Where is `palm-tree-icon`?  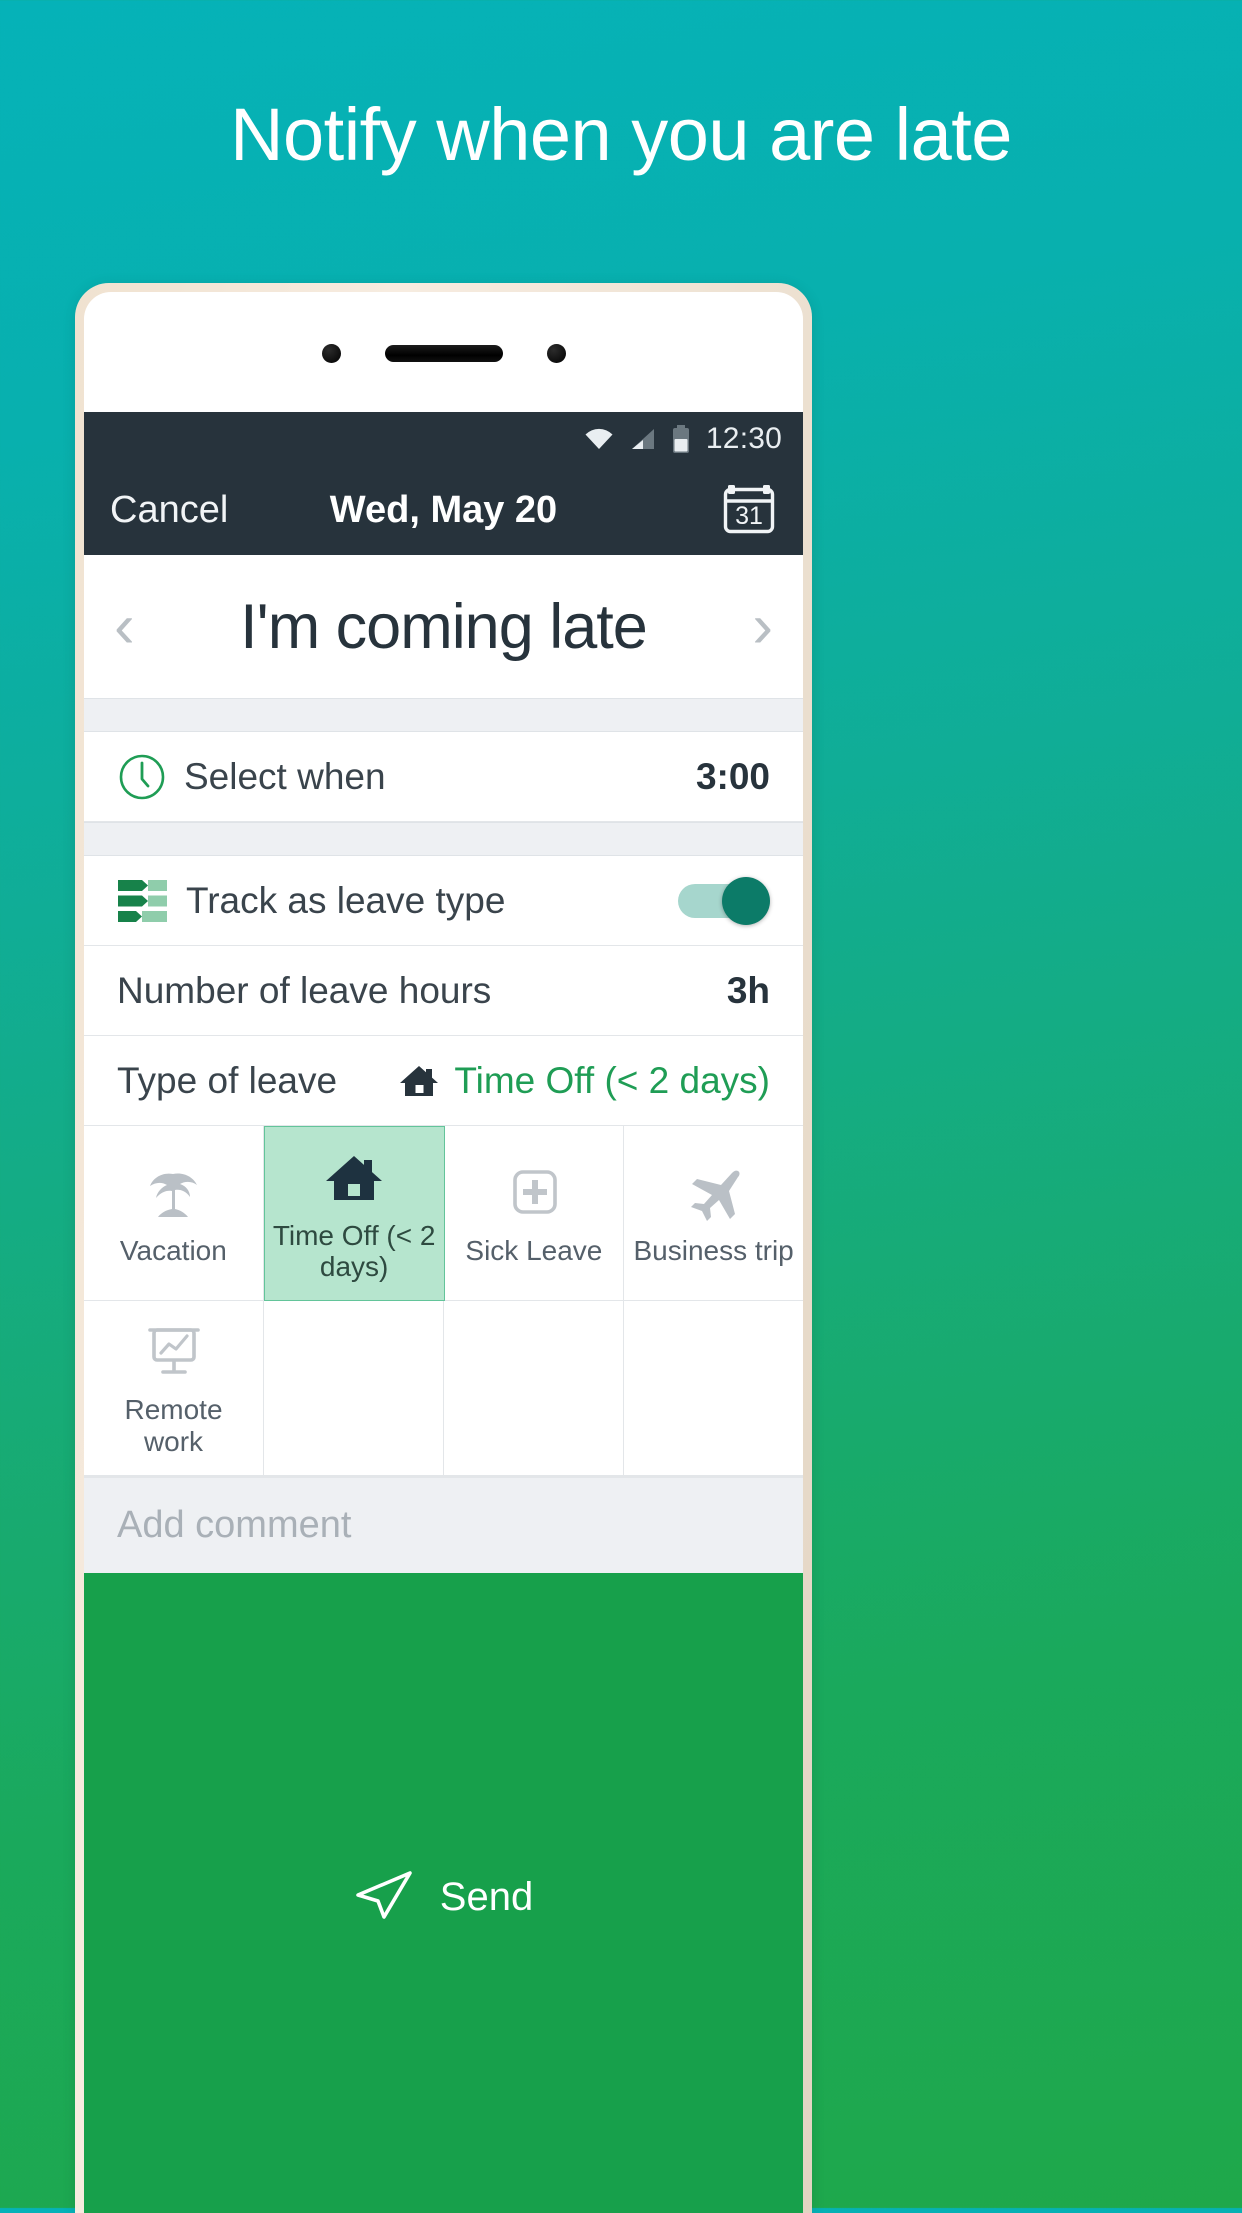 palm-tree-icon is located at coordinates (173, 1191).